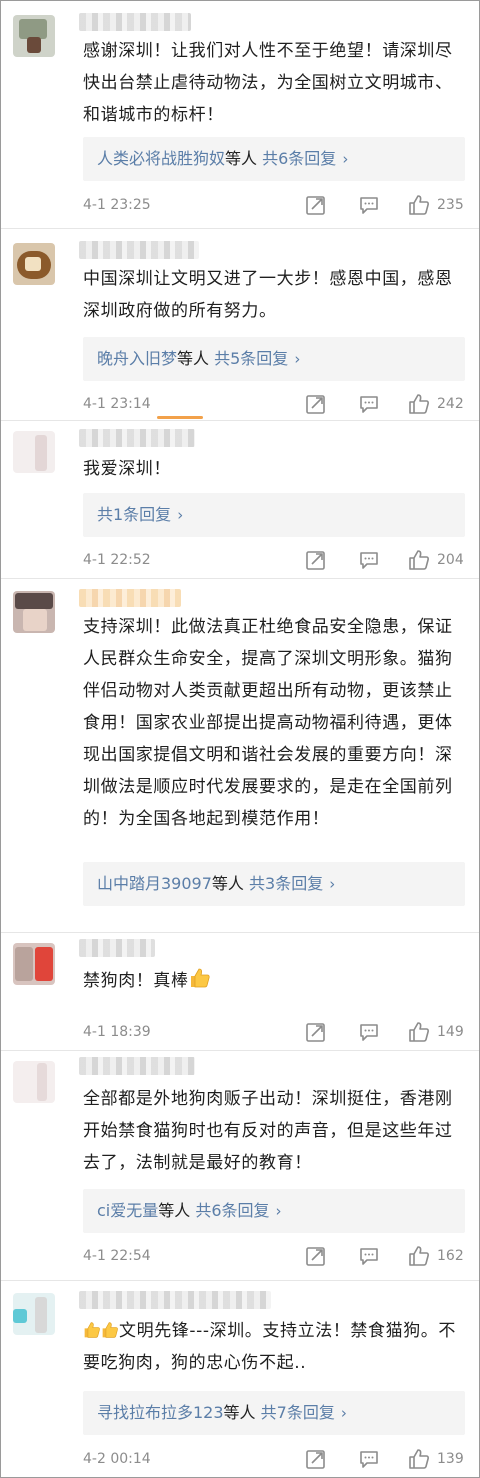 The image size is (480, 1478). I want to click on comment-time: 4-1 22:52, so click(117, 560).